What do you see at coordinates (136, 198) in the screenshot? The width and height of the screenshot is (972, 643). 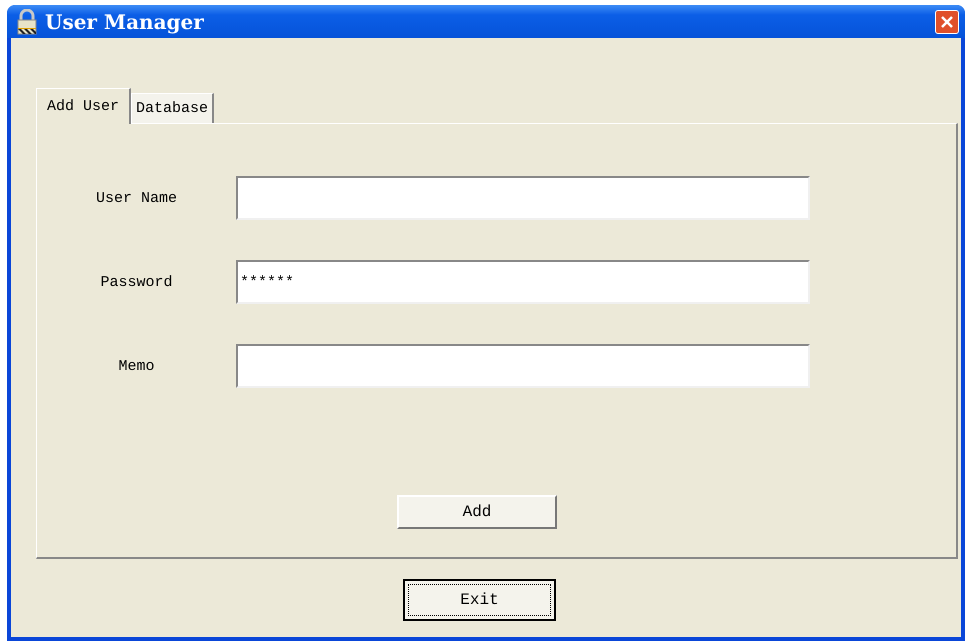 I see `field-label: User Name` at bounding box center [136, 198].